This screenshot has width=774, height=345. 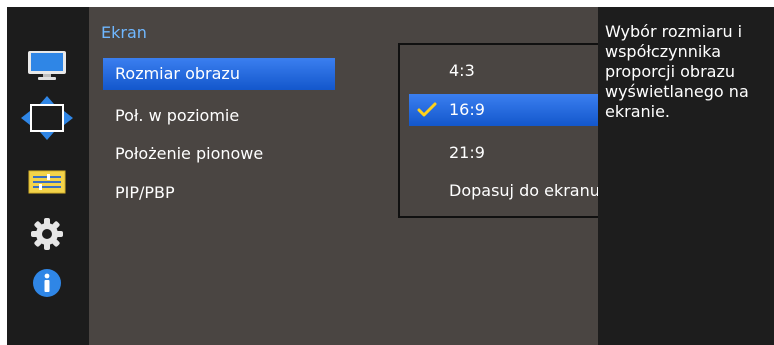 I want to click on menu-item-v-position: Położenie pionowe, so click(x=219, y=154).